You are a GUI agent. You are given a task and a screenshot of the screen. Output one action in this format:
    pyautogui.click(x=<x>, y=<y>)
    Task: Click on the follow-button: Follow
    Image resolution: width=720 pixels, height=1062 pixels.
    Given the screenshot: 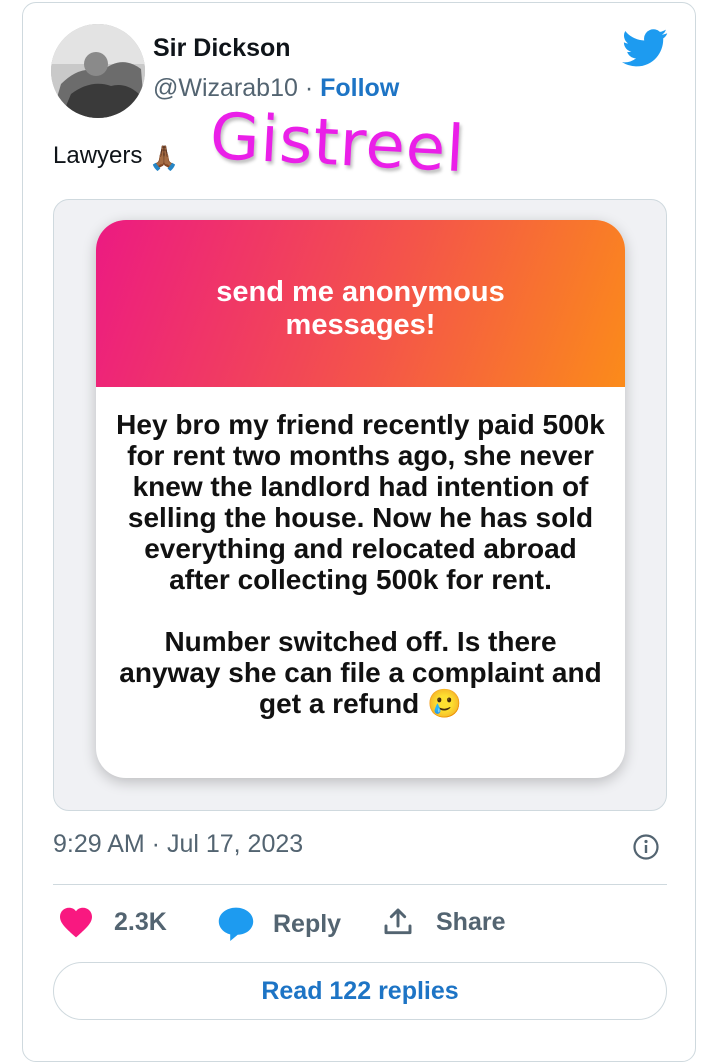 What is the action you would take?
    pyautogui.click(x=359, y=88)
    